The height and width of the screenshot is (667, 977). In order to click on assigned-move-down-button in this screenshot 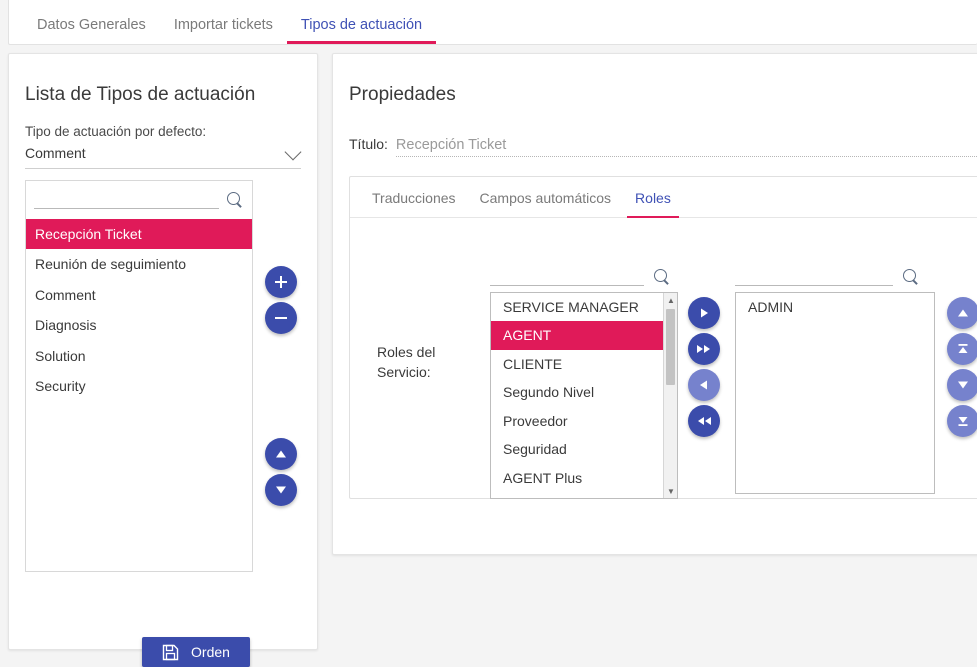, I will do `click(962, 385)`.